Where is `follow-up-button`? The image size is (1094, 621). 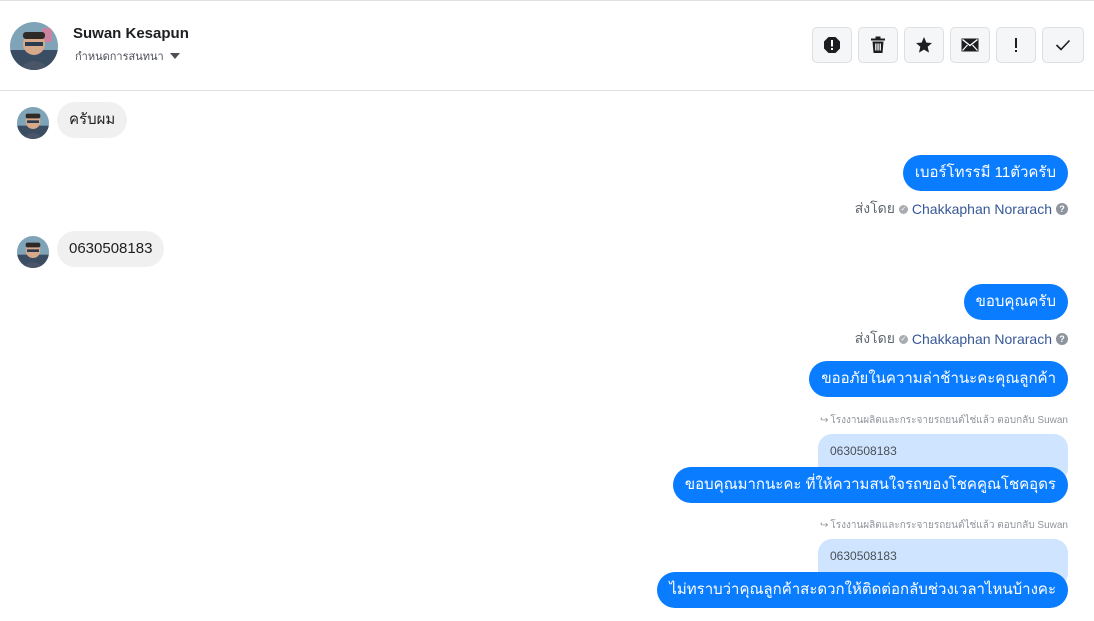 follow-up-button is located at coordinates (1016, 45).